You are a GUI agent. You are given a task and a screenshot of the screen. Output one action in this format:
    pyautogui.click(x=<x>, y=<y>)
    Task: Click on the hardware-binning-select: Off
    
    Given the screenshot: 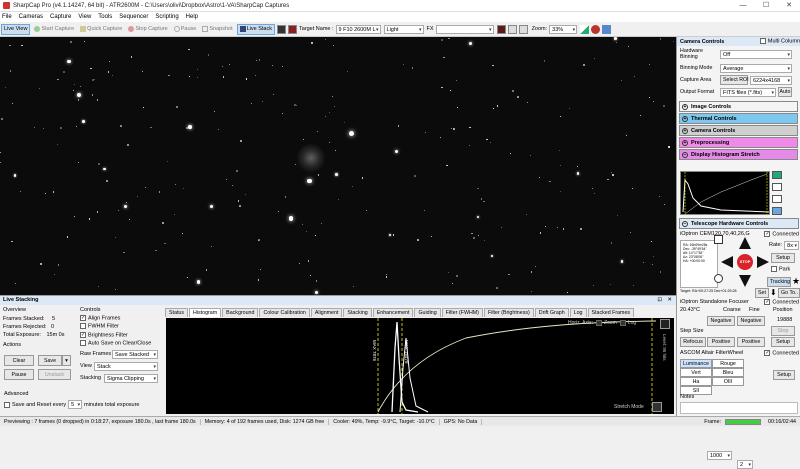 What is the action you would take?
    pyautogui.click(x=756, y=54)
    